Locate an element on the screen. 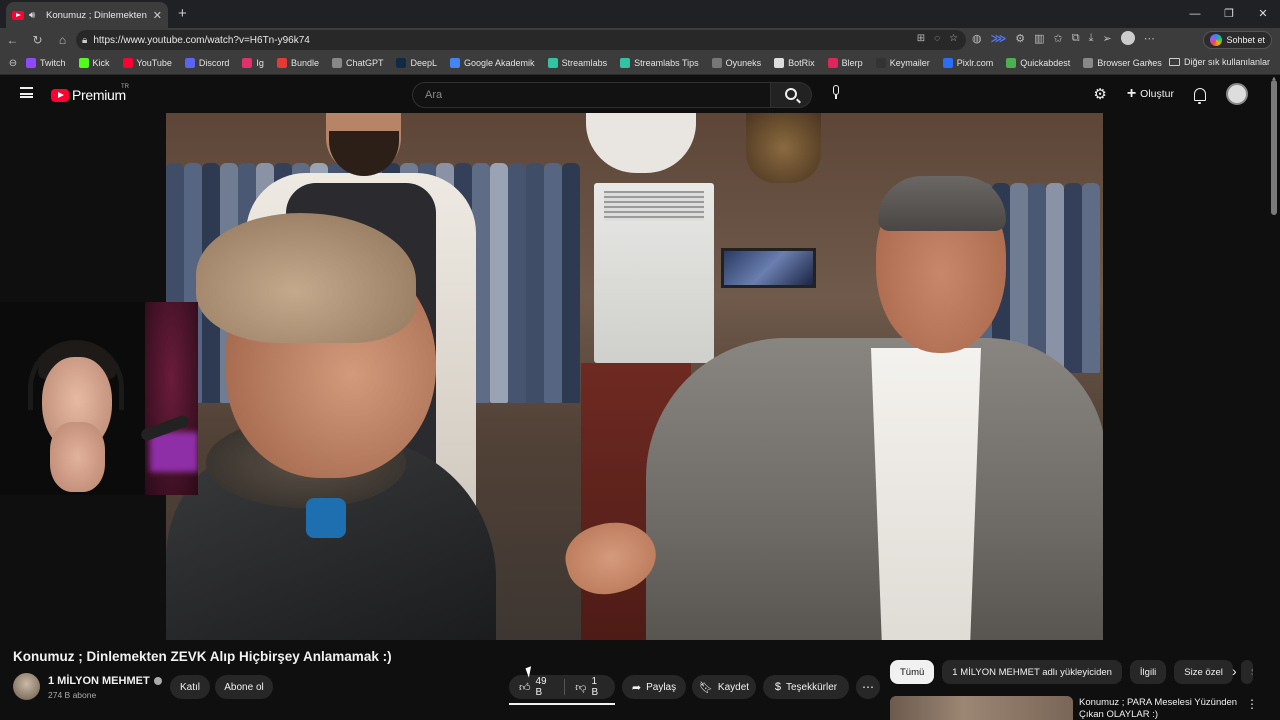  bookmark-item: ChatGPT is located at coordinates (357, 63).